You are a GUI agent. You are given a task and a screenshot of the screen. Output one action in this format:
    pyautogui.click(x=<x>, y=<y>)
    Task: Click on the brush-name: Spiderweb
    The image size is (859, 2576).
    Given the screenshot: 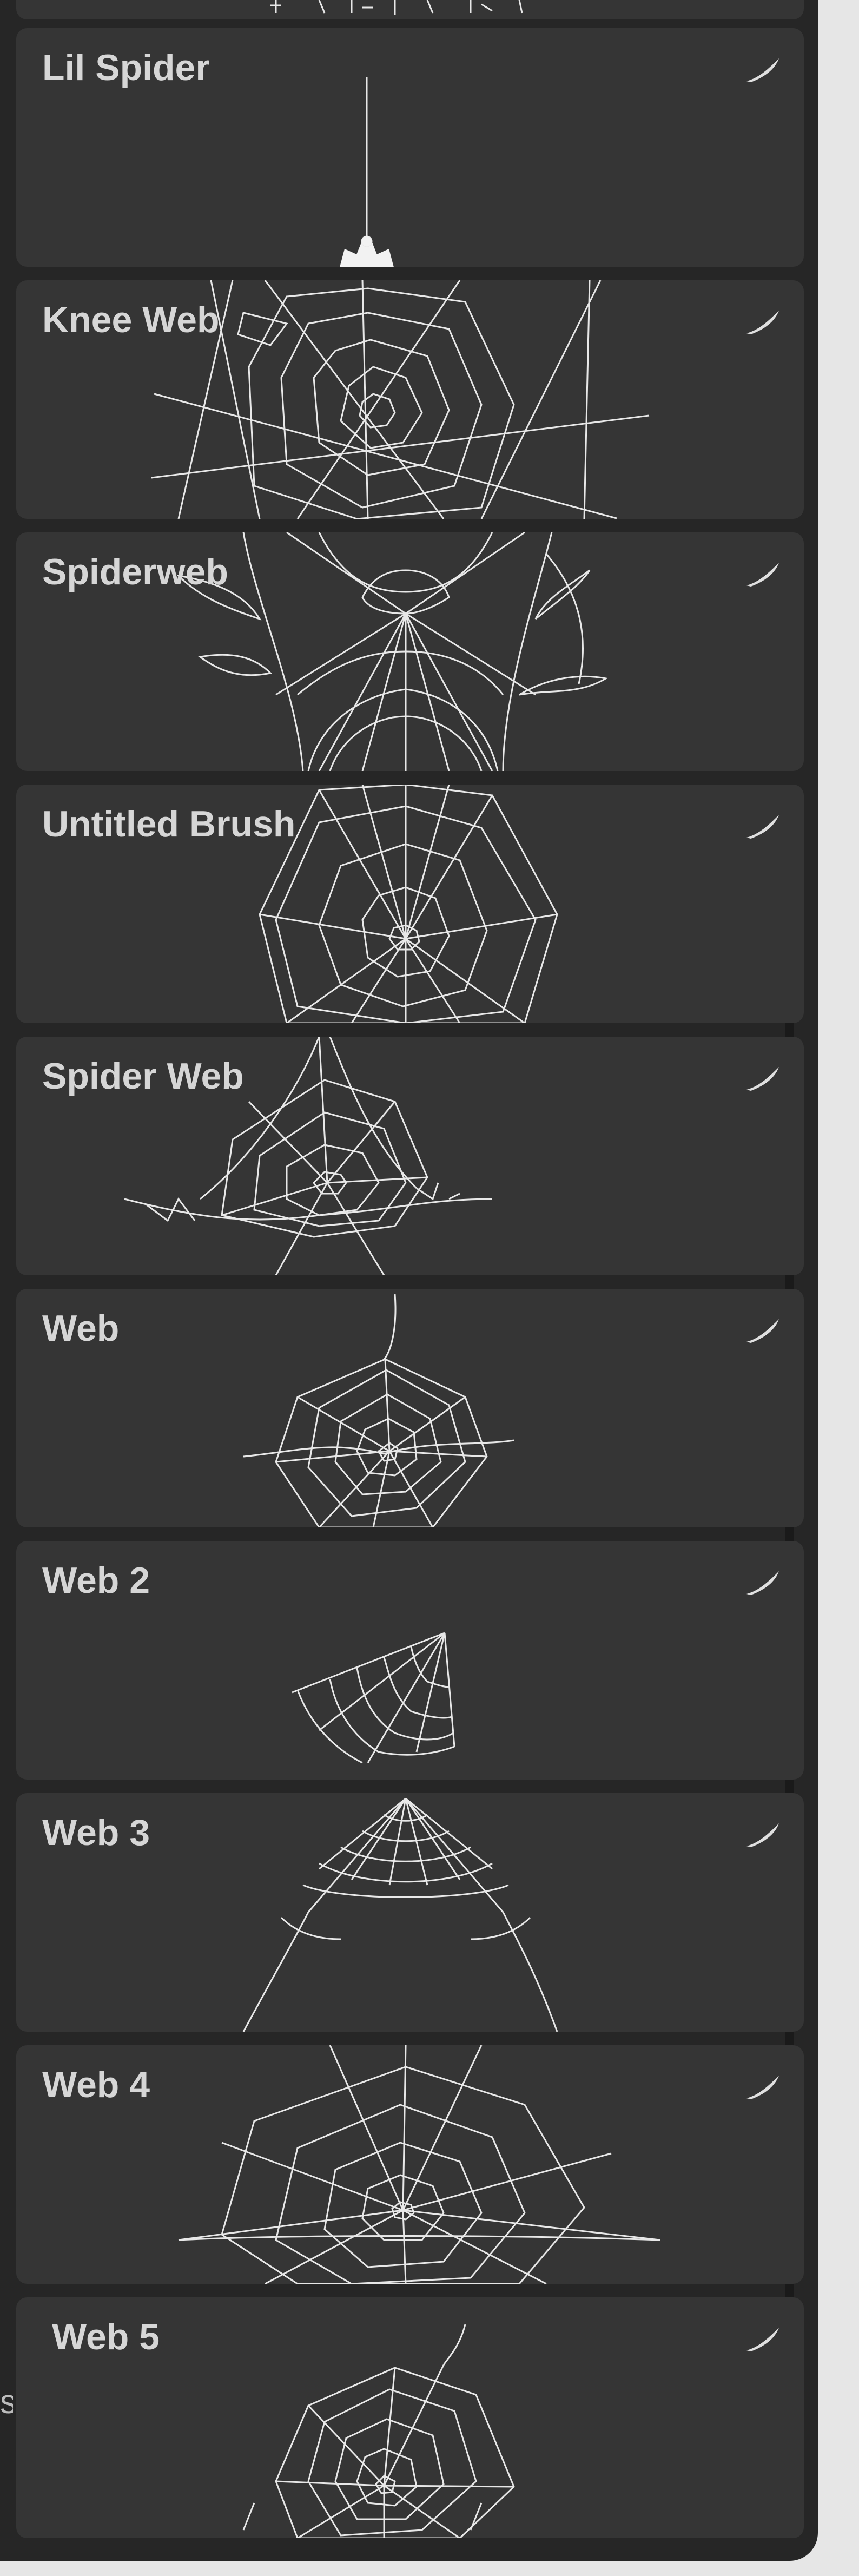 What is the action you would take?
    pyautogui.click(x=135, y=571)
    